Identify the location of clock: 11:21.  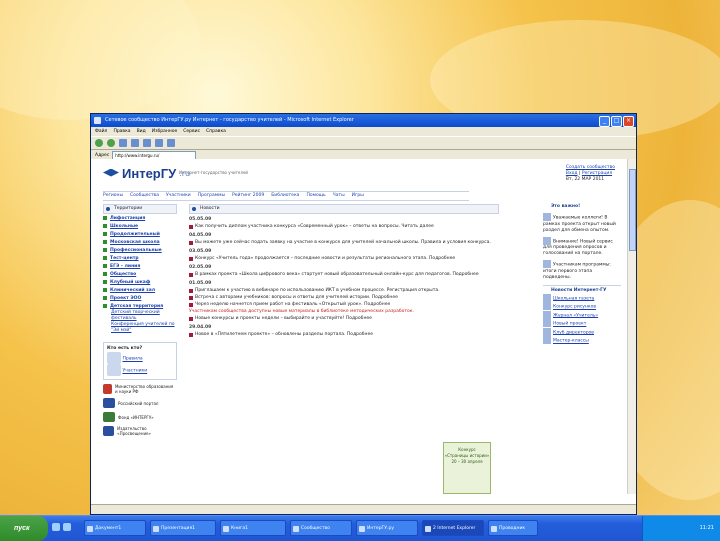
(707, 528).